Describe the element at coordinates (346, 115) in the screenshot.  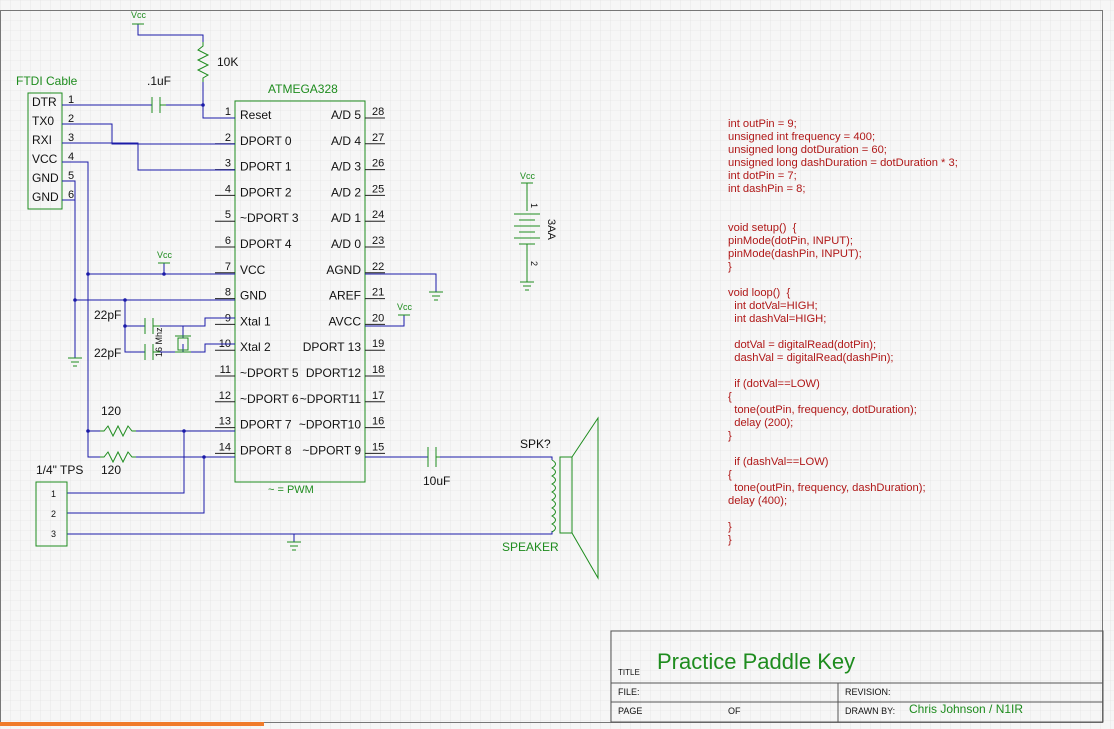
I see `mcu-pin-label: A/D 5` at that location.